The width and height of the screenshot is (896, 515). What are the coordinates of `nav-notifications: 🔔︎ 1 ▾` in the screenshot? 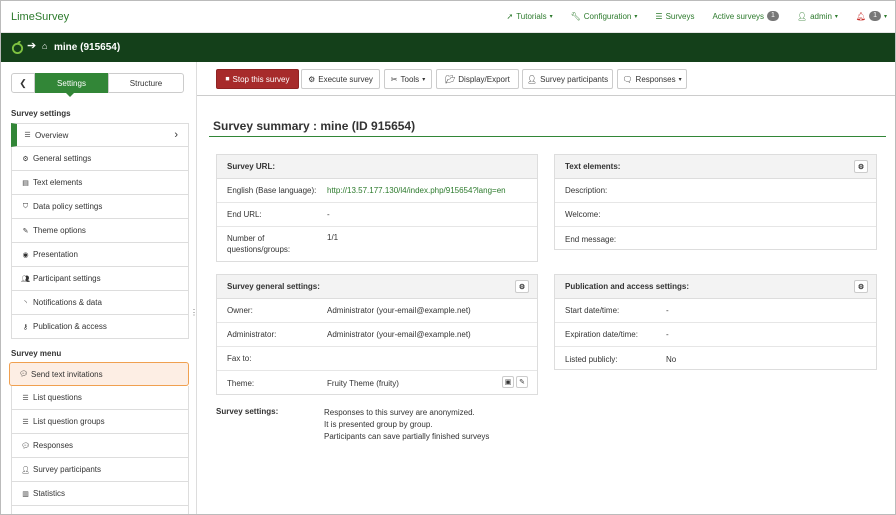 It's located at (871, 16).